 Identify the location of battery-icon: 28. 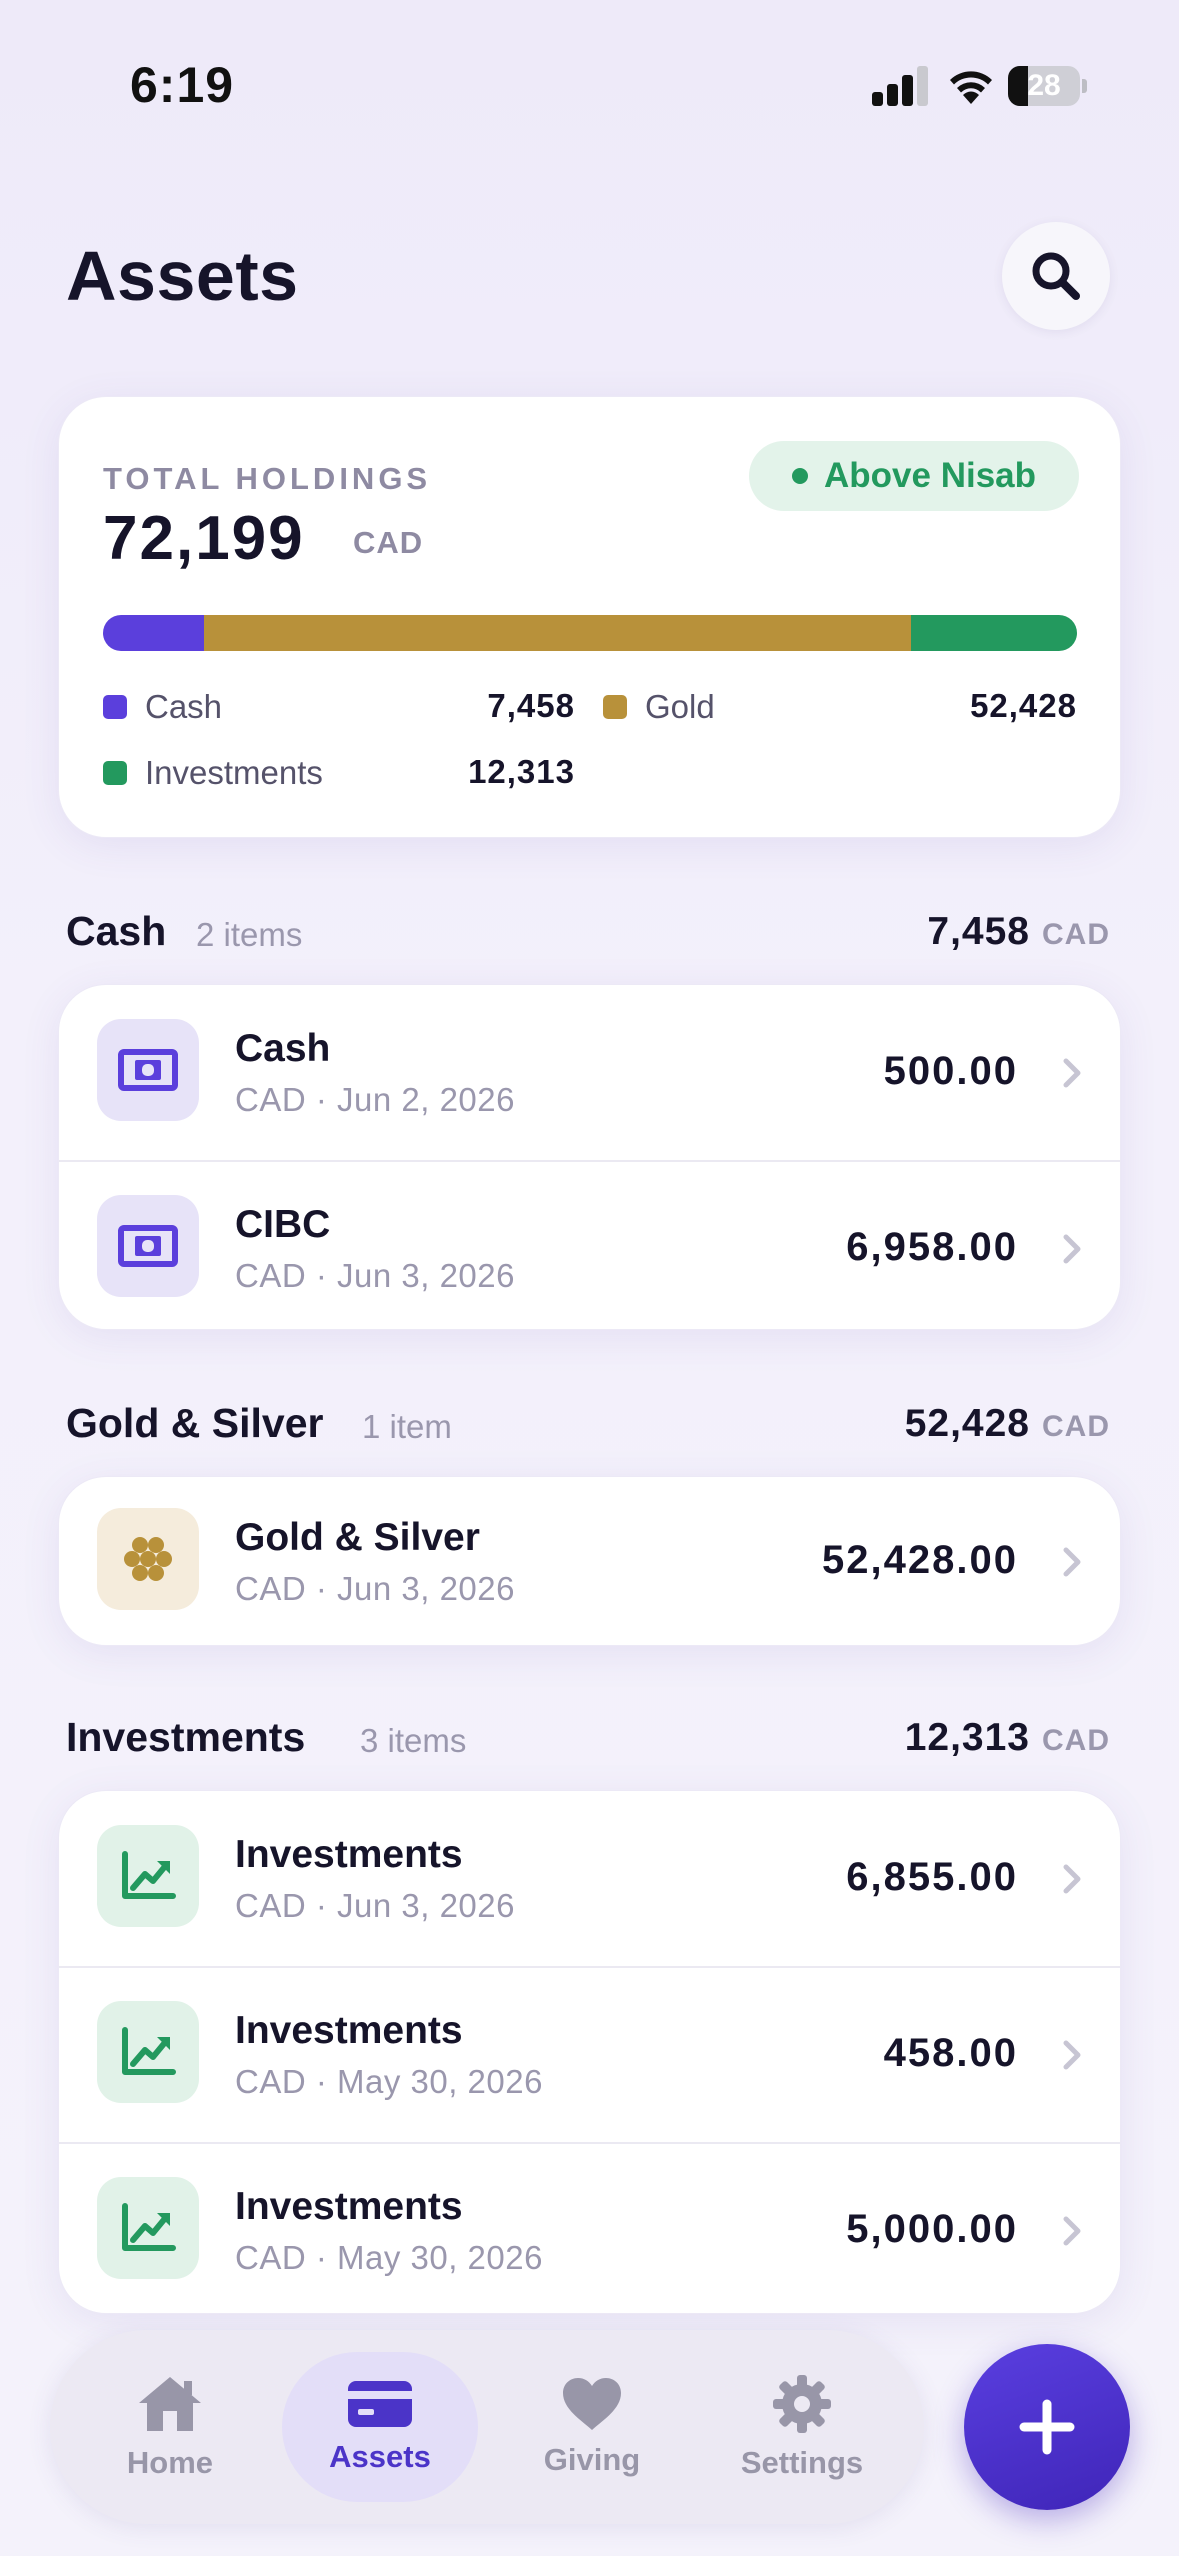
(1048, 86).